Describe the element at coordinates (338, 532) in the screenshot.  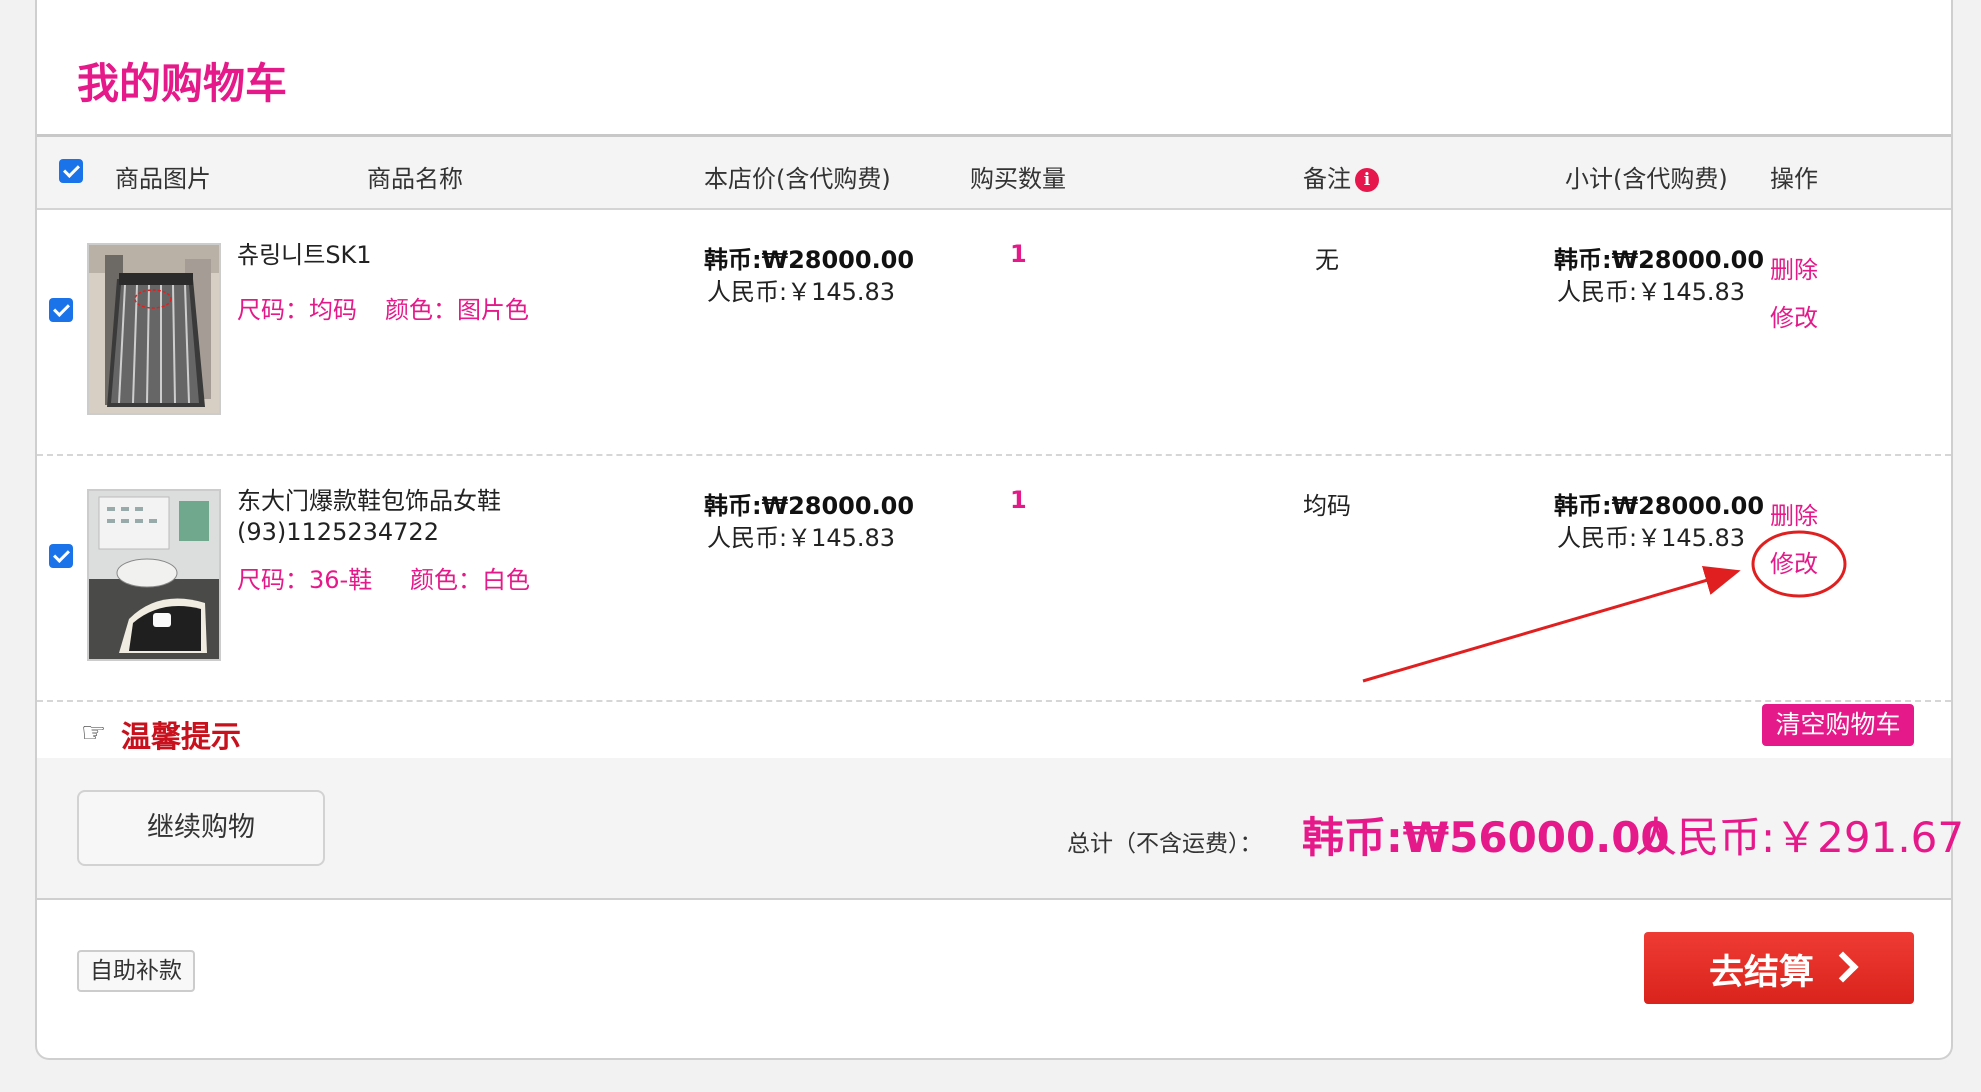
I see `product-code: (93)1125234722` at that location.